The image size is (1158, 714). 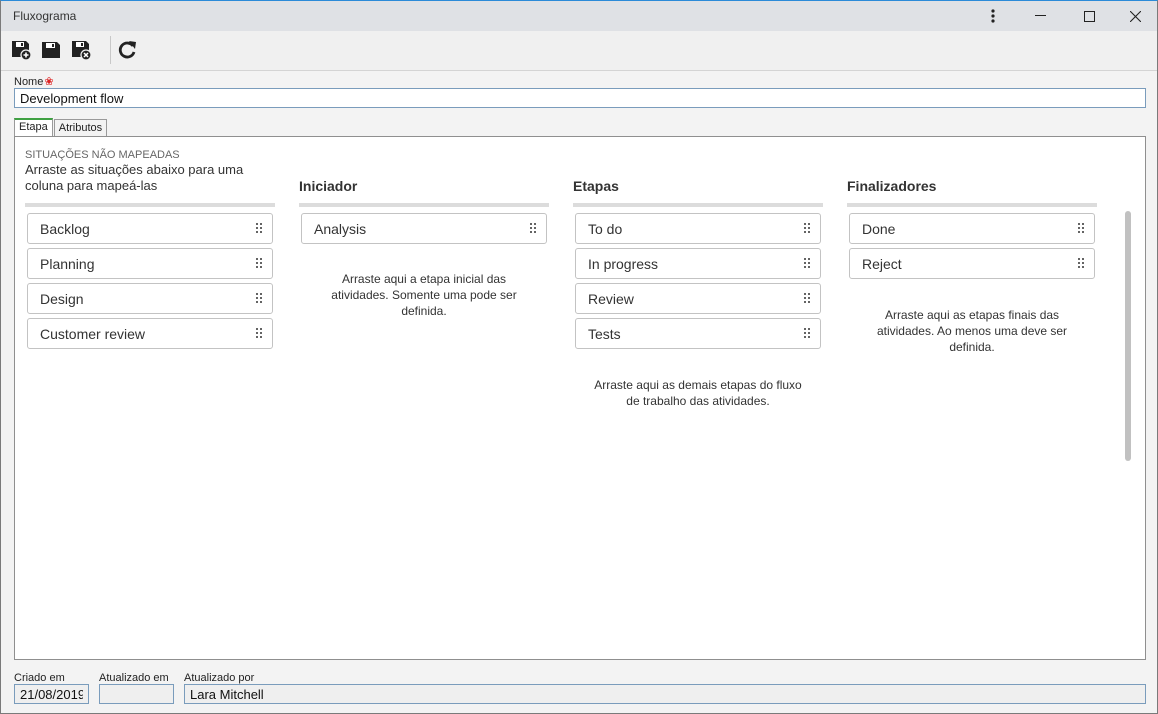 I want to click on unmapped-title: SITUAÇÕES NÃO MAPEADAS, so click(x=102, y=155).